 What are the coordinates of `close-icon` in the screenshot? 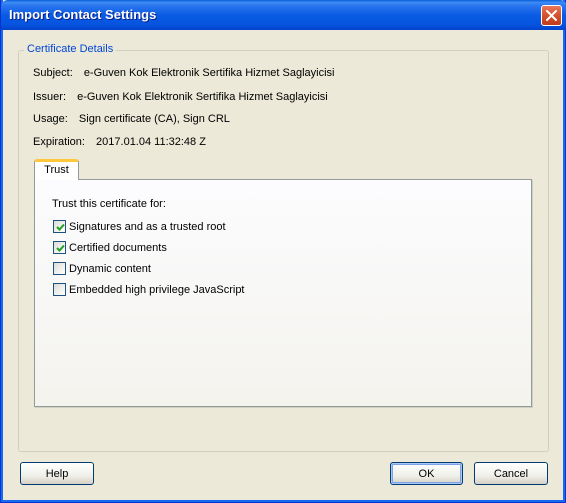 It's located at (551, 15).